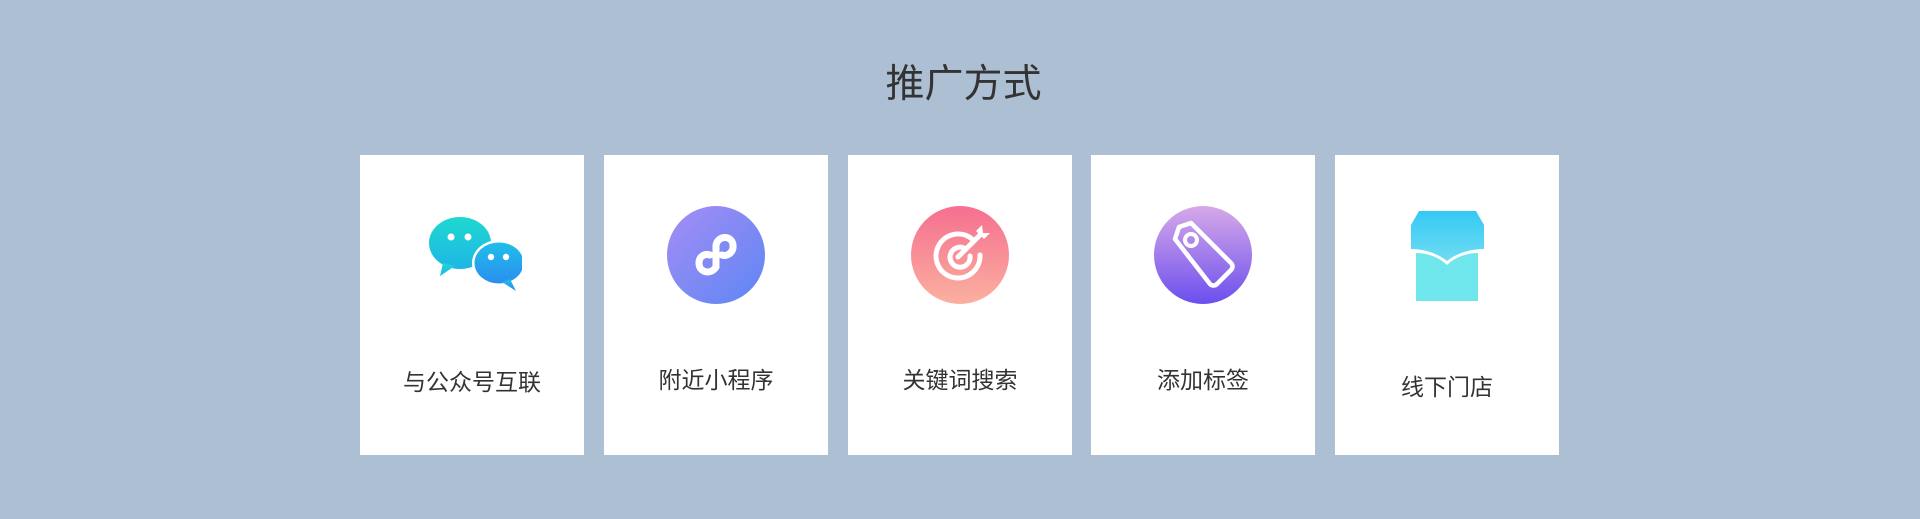 Image resolution: width=1920 pixels, height=519 pixels. Describe the element at coordinates (472, 383) in the screenshot. I see `card-label: 与公众号互联` at that location.